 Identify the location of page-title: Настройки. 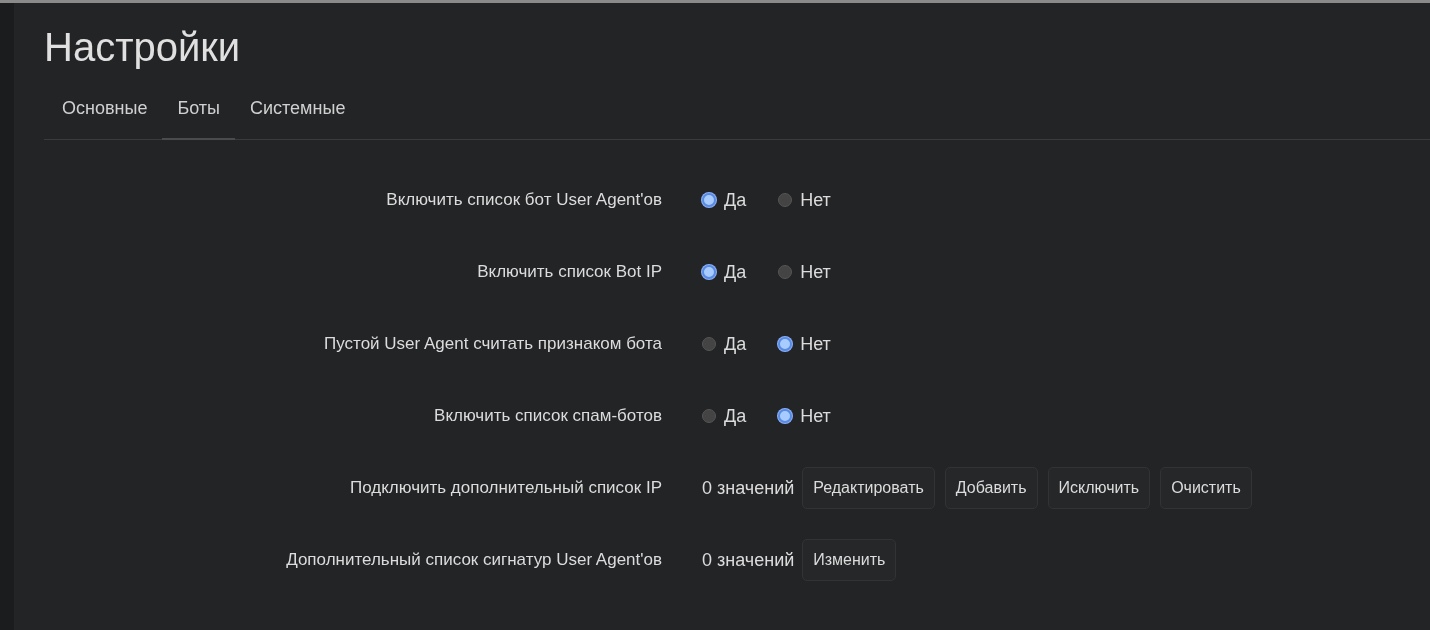
(143, 47).